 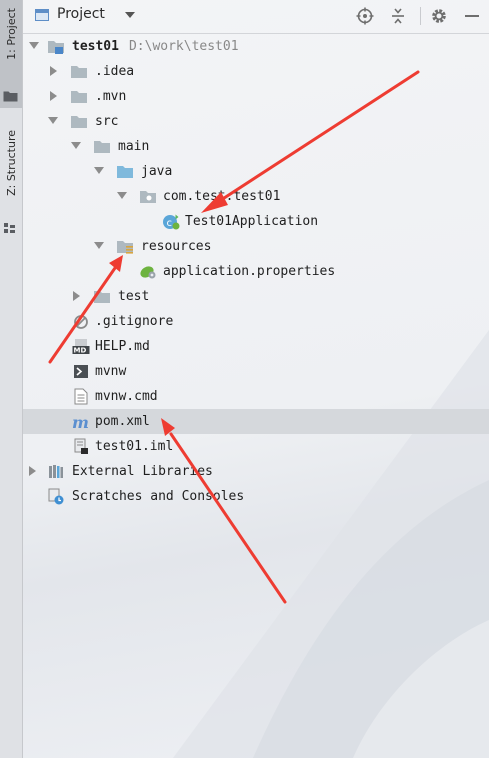 I want to click on folder-icon, so click(x=10, y=96).